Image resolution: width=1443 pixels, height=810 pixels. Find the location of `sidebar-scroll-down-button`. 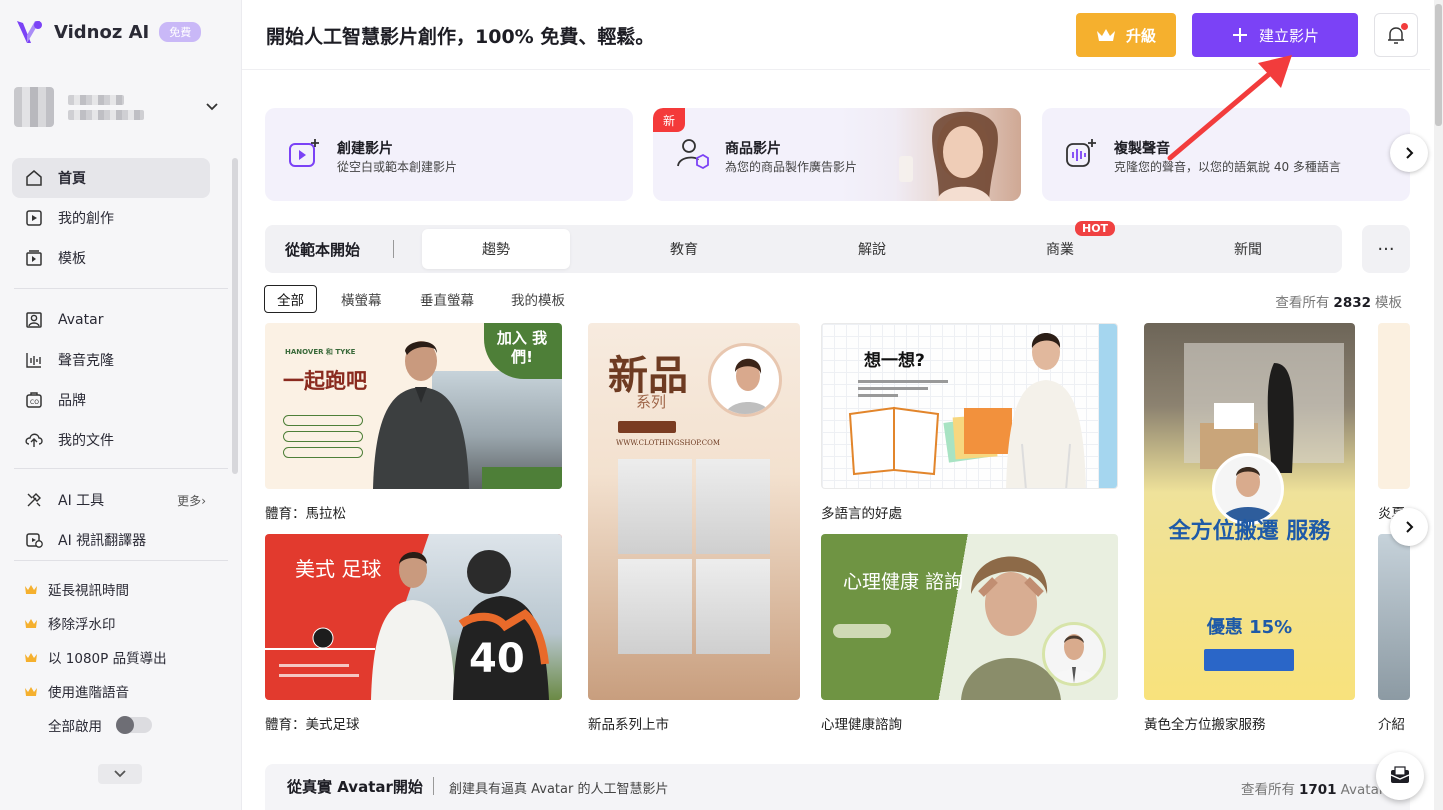

sidebar-scroll-down-button is located at coordinates (120, 774).